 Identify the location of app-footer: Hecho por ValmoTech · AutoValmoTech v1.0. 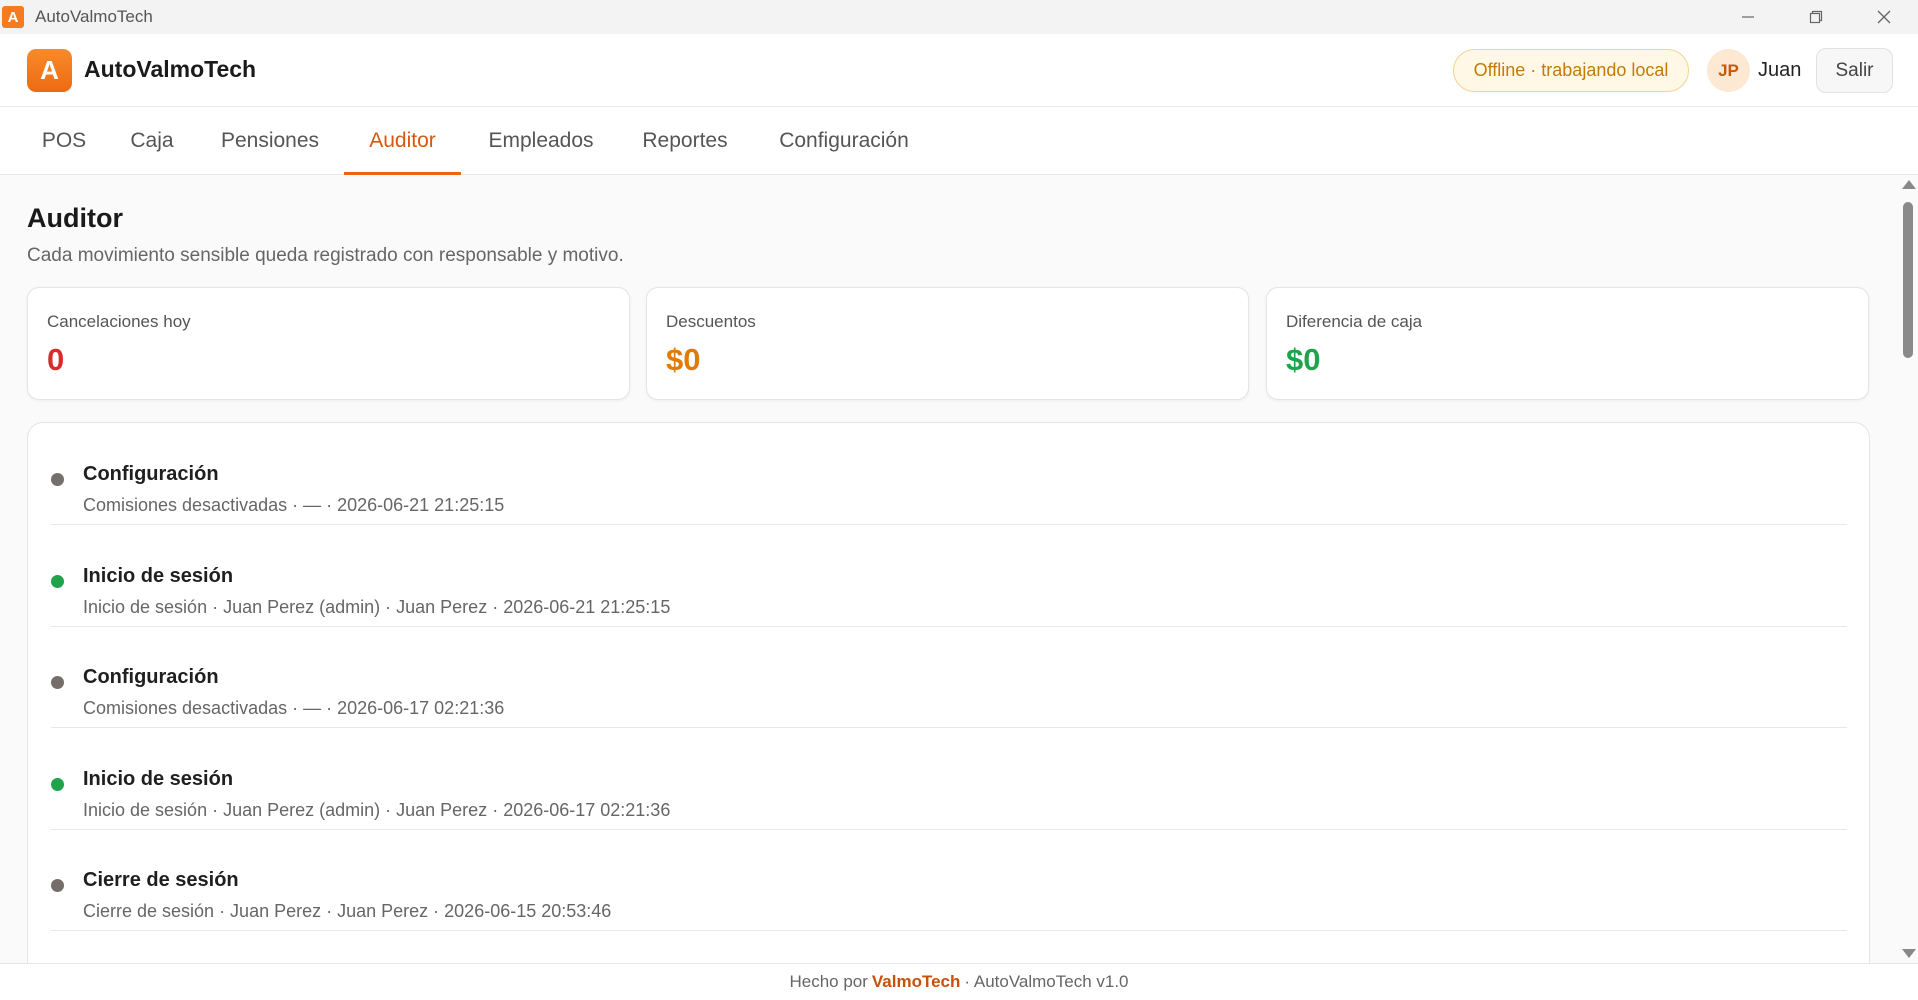
(959, 981).